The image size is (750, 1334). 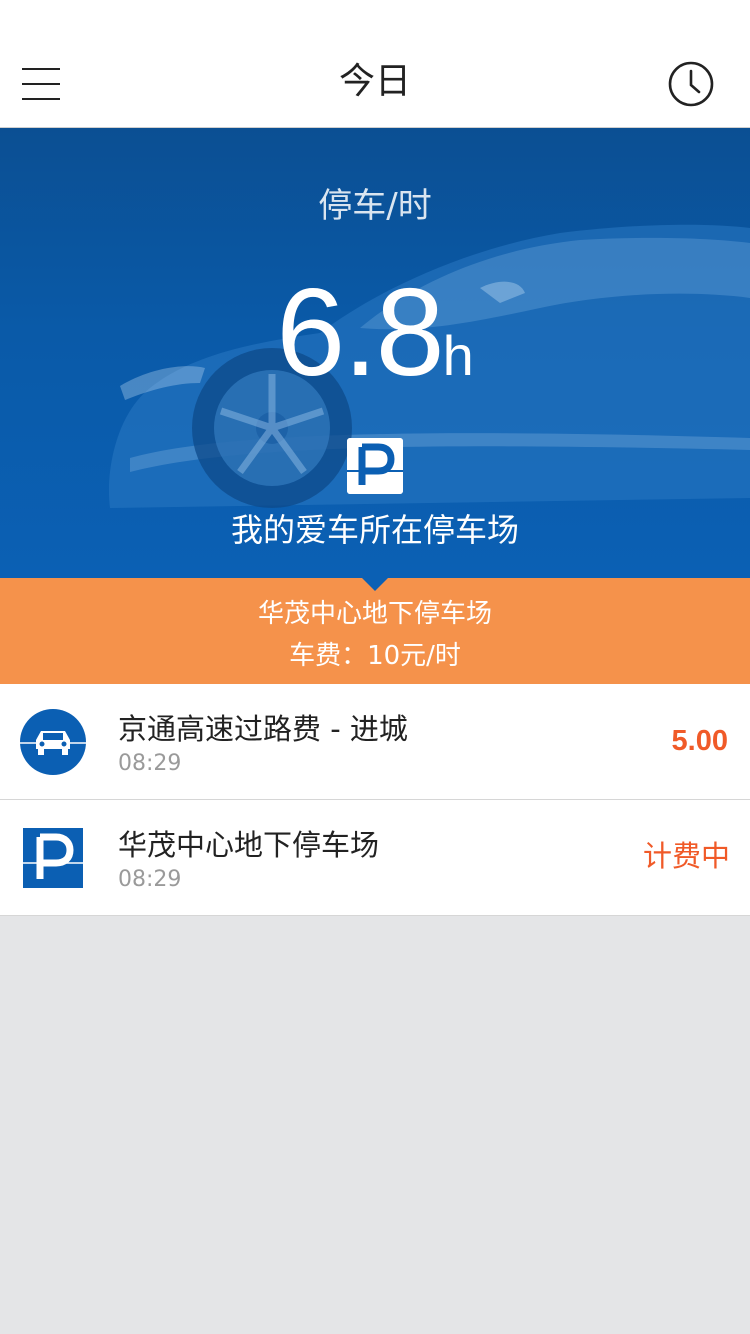 What do you see at coordinates (686, 856) in the screenshot?
I see `record-status: 计费中` at bounding box center [686, 856].